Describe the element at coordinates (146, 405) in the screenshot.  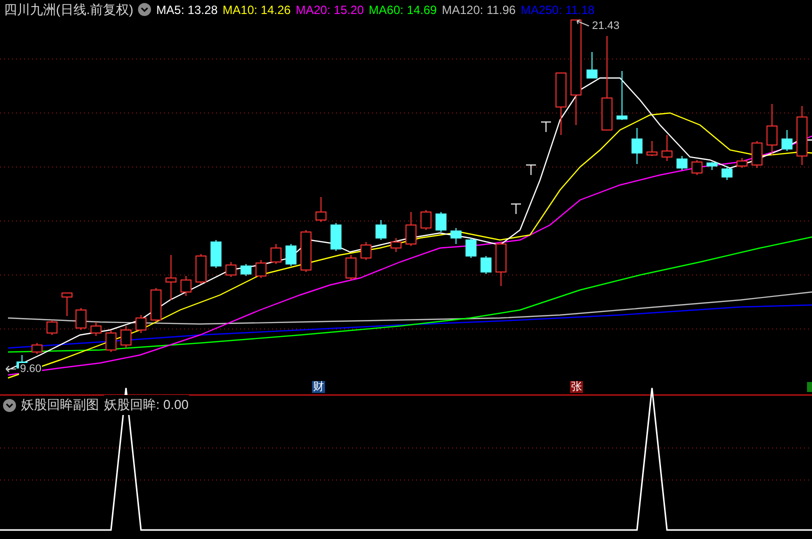
I see `indicator-reading: 妖股回眸: 0.00` at that location.